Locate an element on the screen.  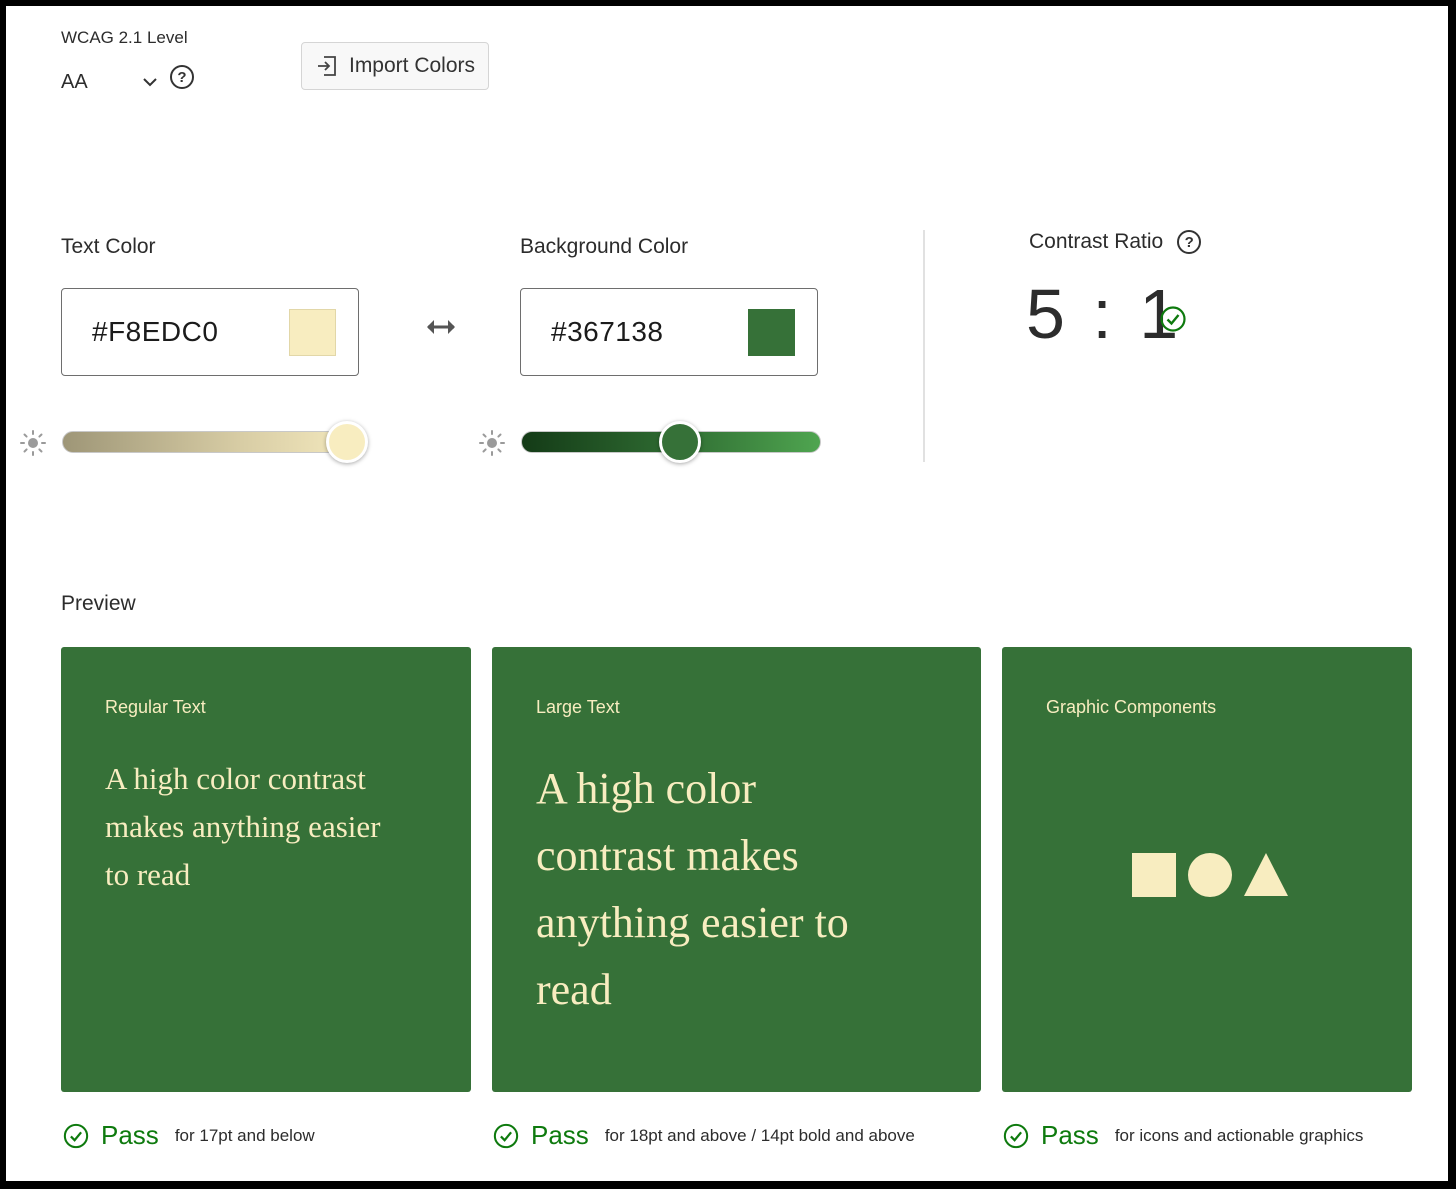
contrast-ratio-label: Contrast Ratio is located at coordinates (1096, 241).